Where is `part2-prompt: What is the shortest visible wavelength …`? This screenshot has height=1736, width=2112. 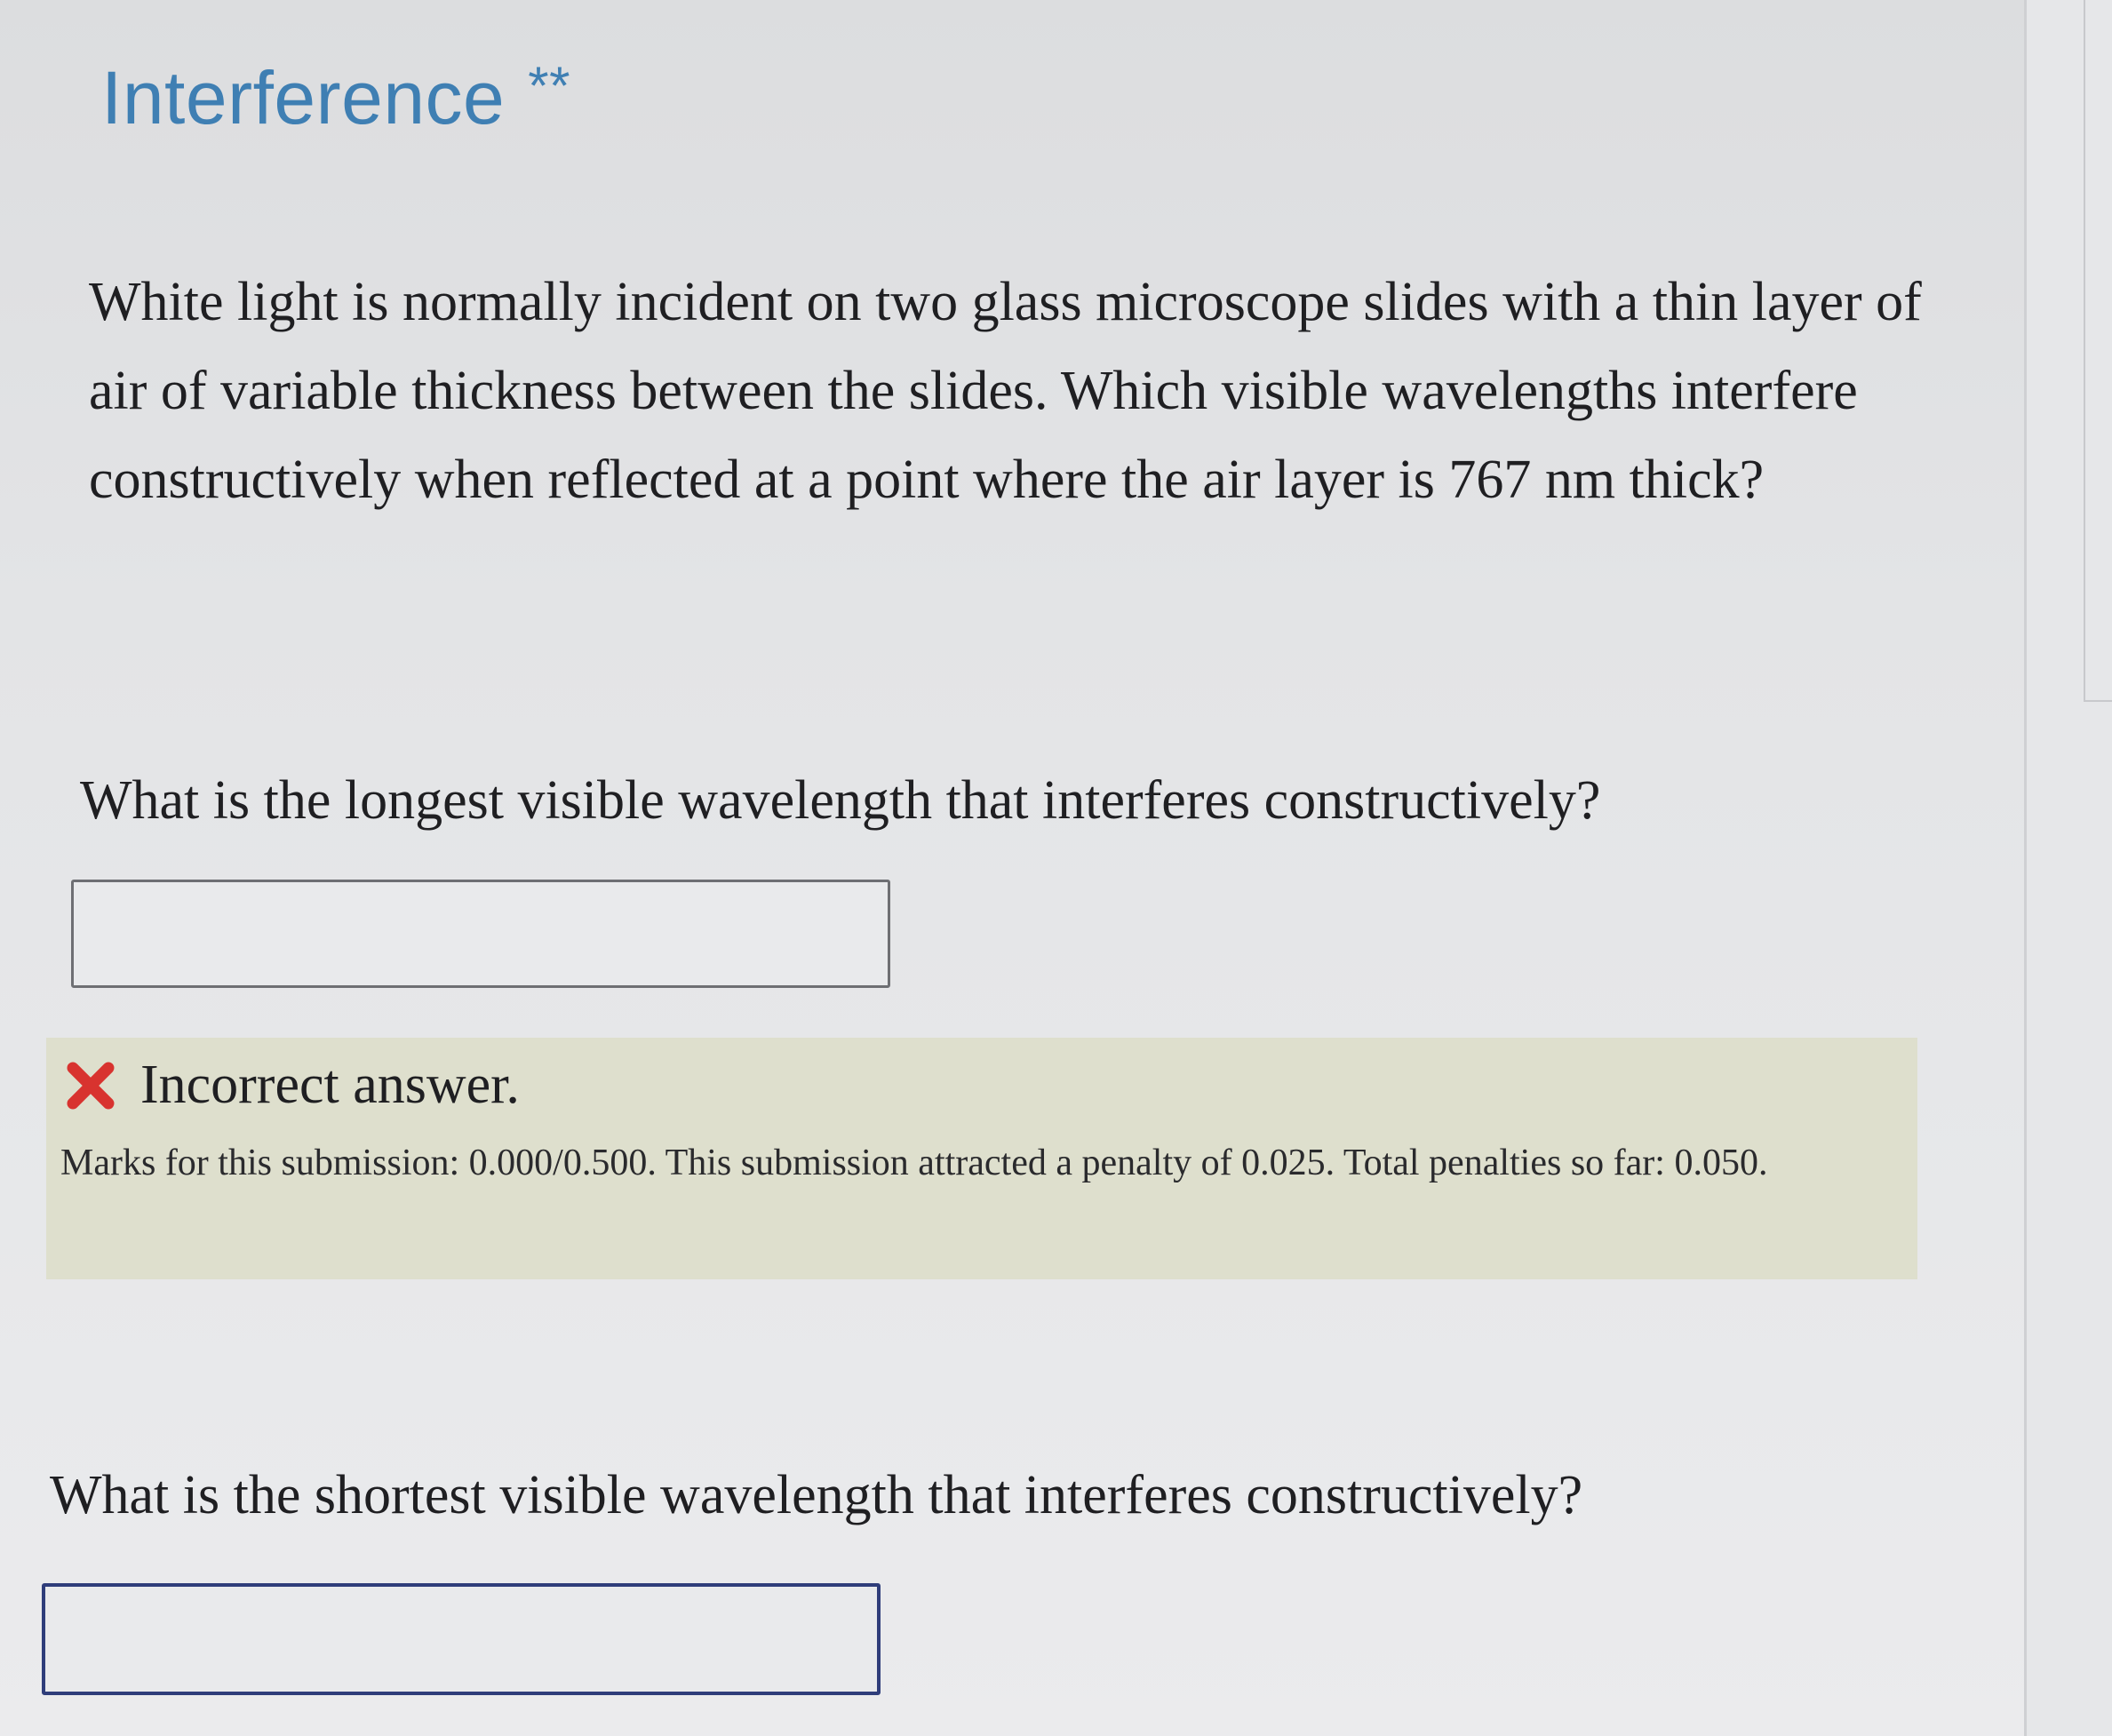 part2-prompt: What is the shortest visible wavelength … is located at coordinates (816, 1495).